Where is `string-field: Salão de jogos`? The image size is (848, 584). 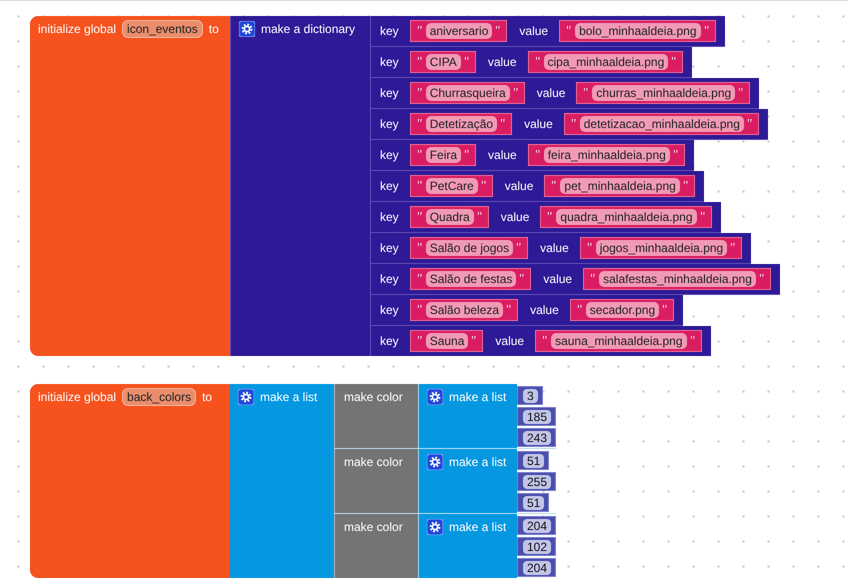
string-field: Salão de jogos is located at coordinates (470, 248).